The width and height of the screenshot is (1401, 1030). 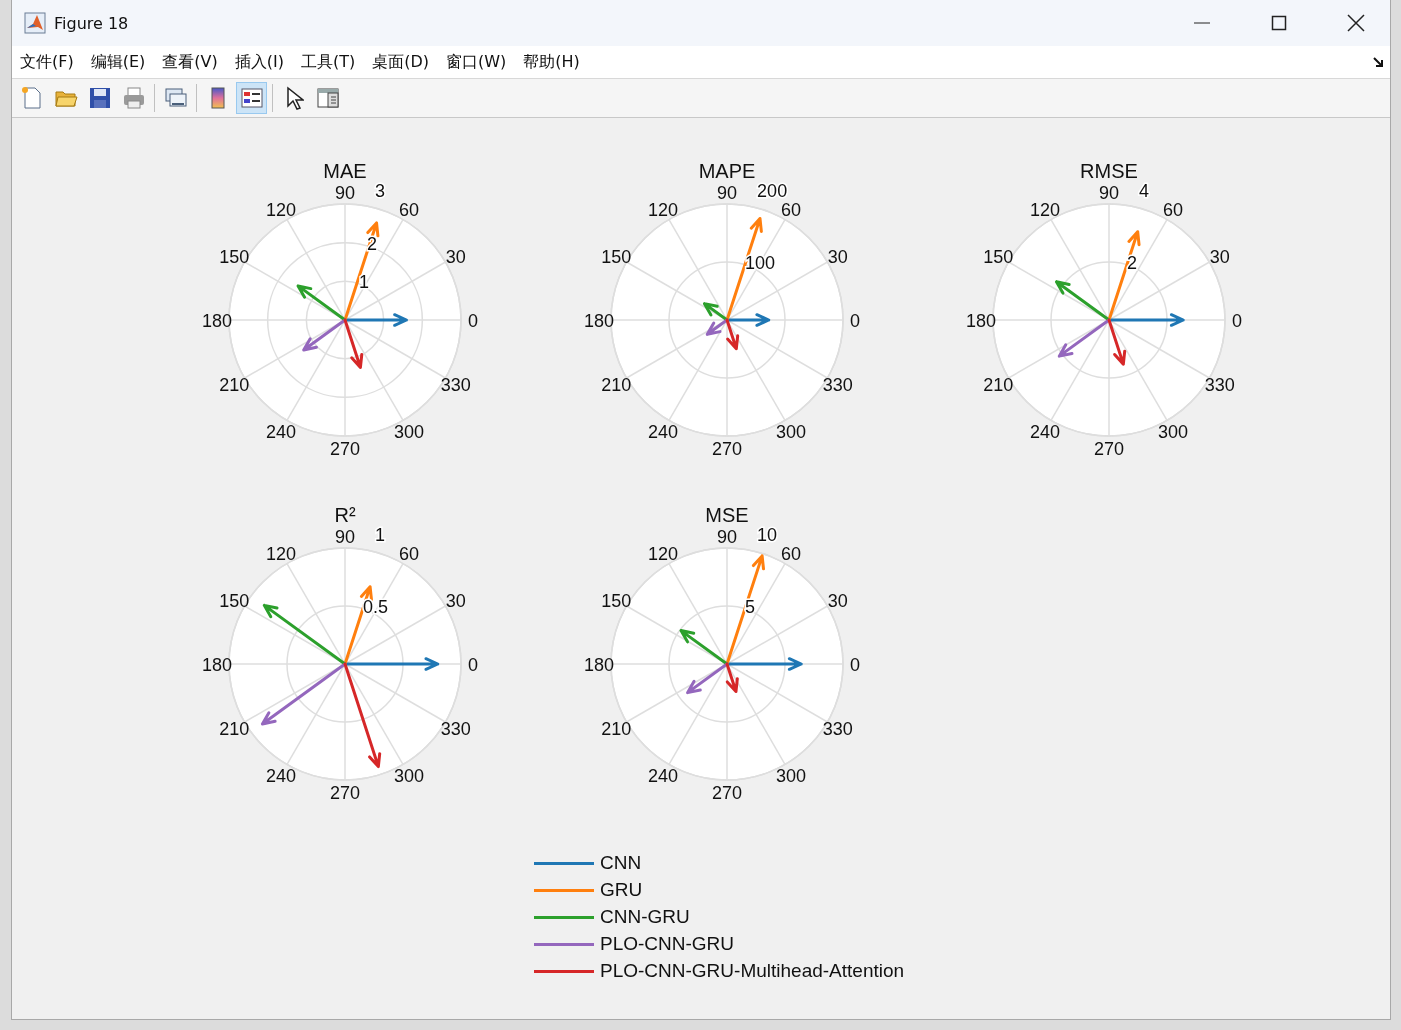 What do you see at coordinates (621, 890) in the screenshot?
I see `legend-label: GRU` at bounding box center [621, 890].